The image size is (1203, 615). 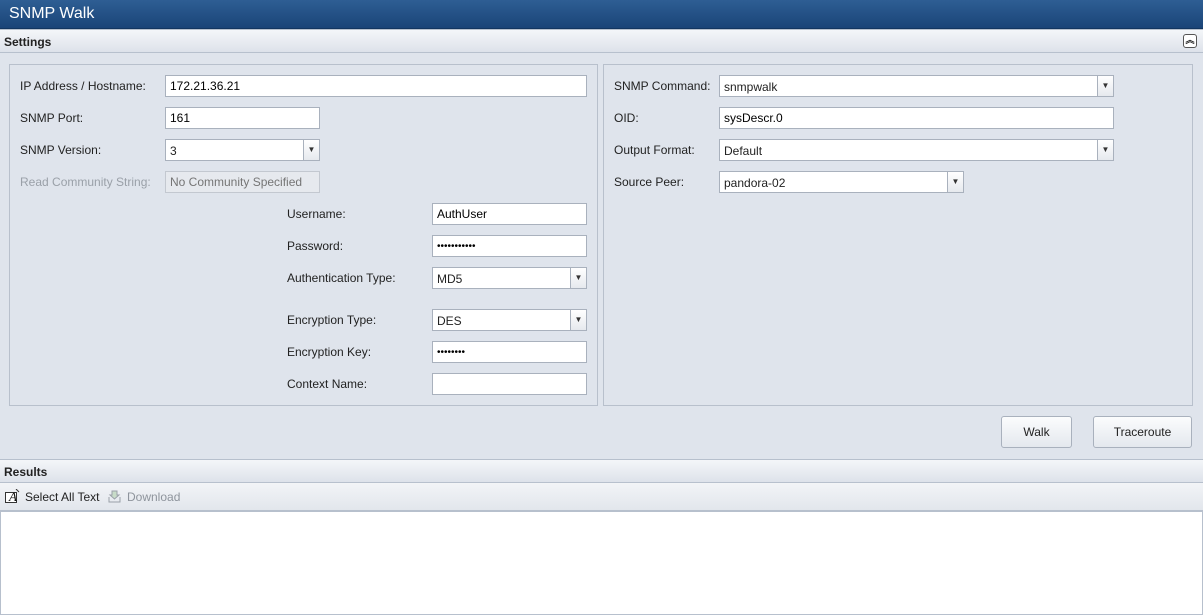 What do you see at coordinates (626, 118) in the screenshot?
I see `oid-label: OID:` at bounding box center [626, 118].